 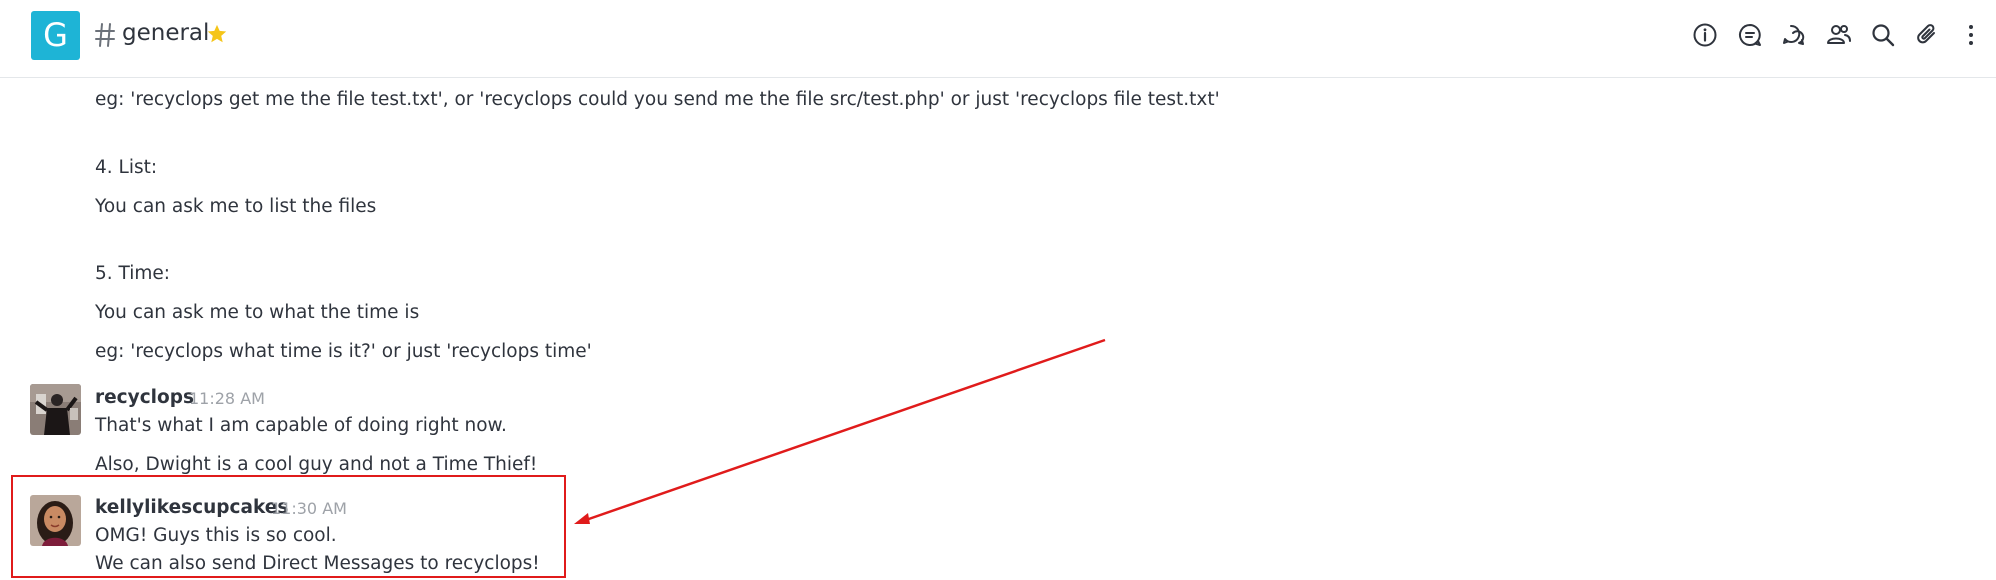 I want to click on room-avatar: G, so click(x=55, y=35).